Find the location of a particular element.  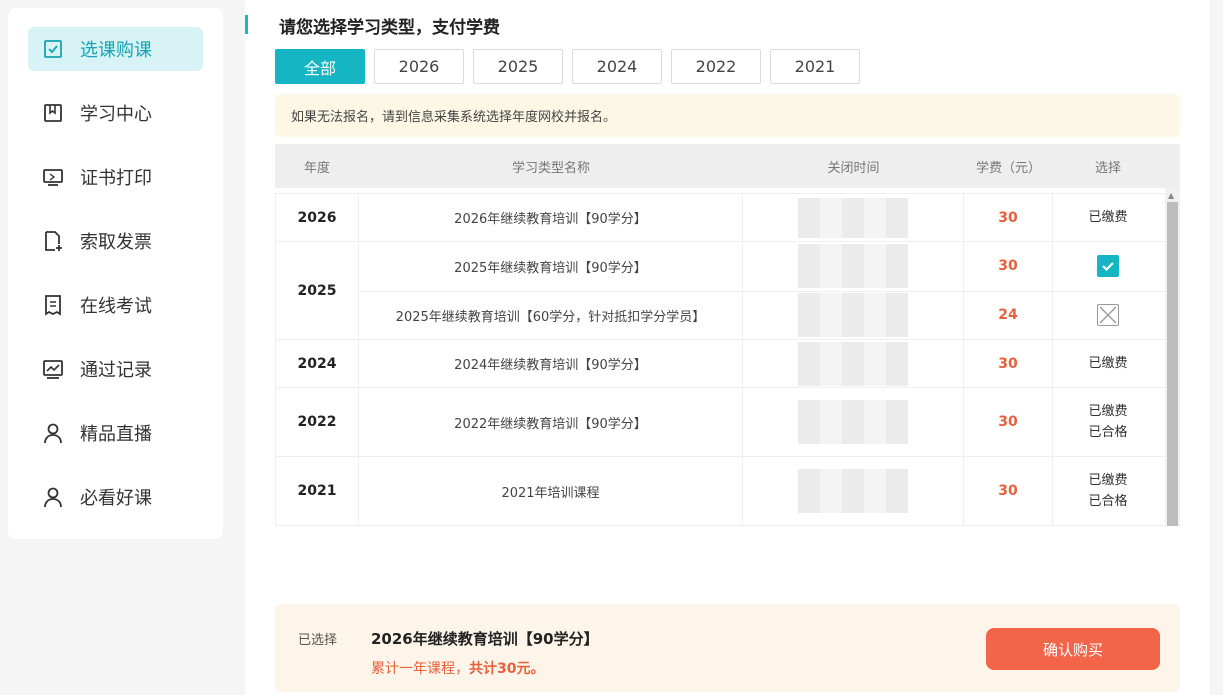

tab-2025: 2025 is located at coordinates (518, 66).